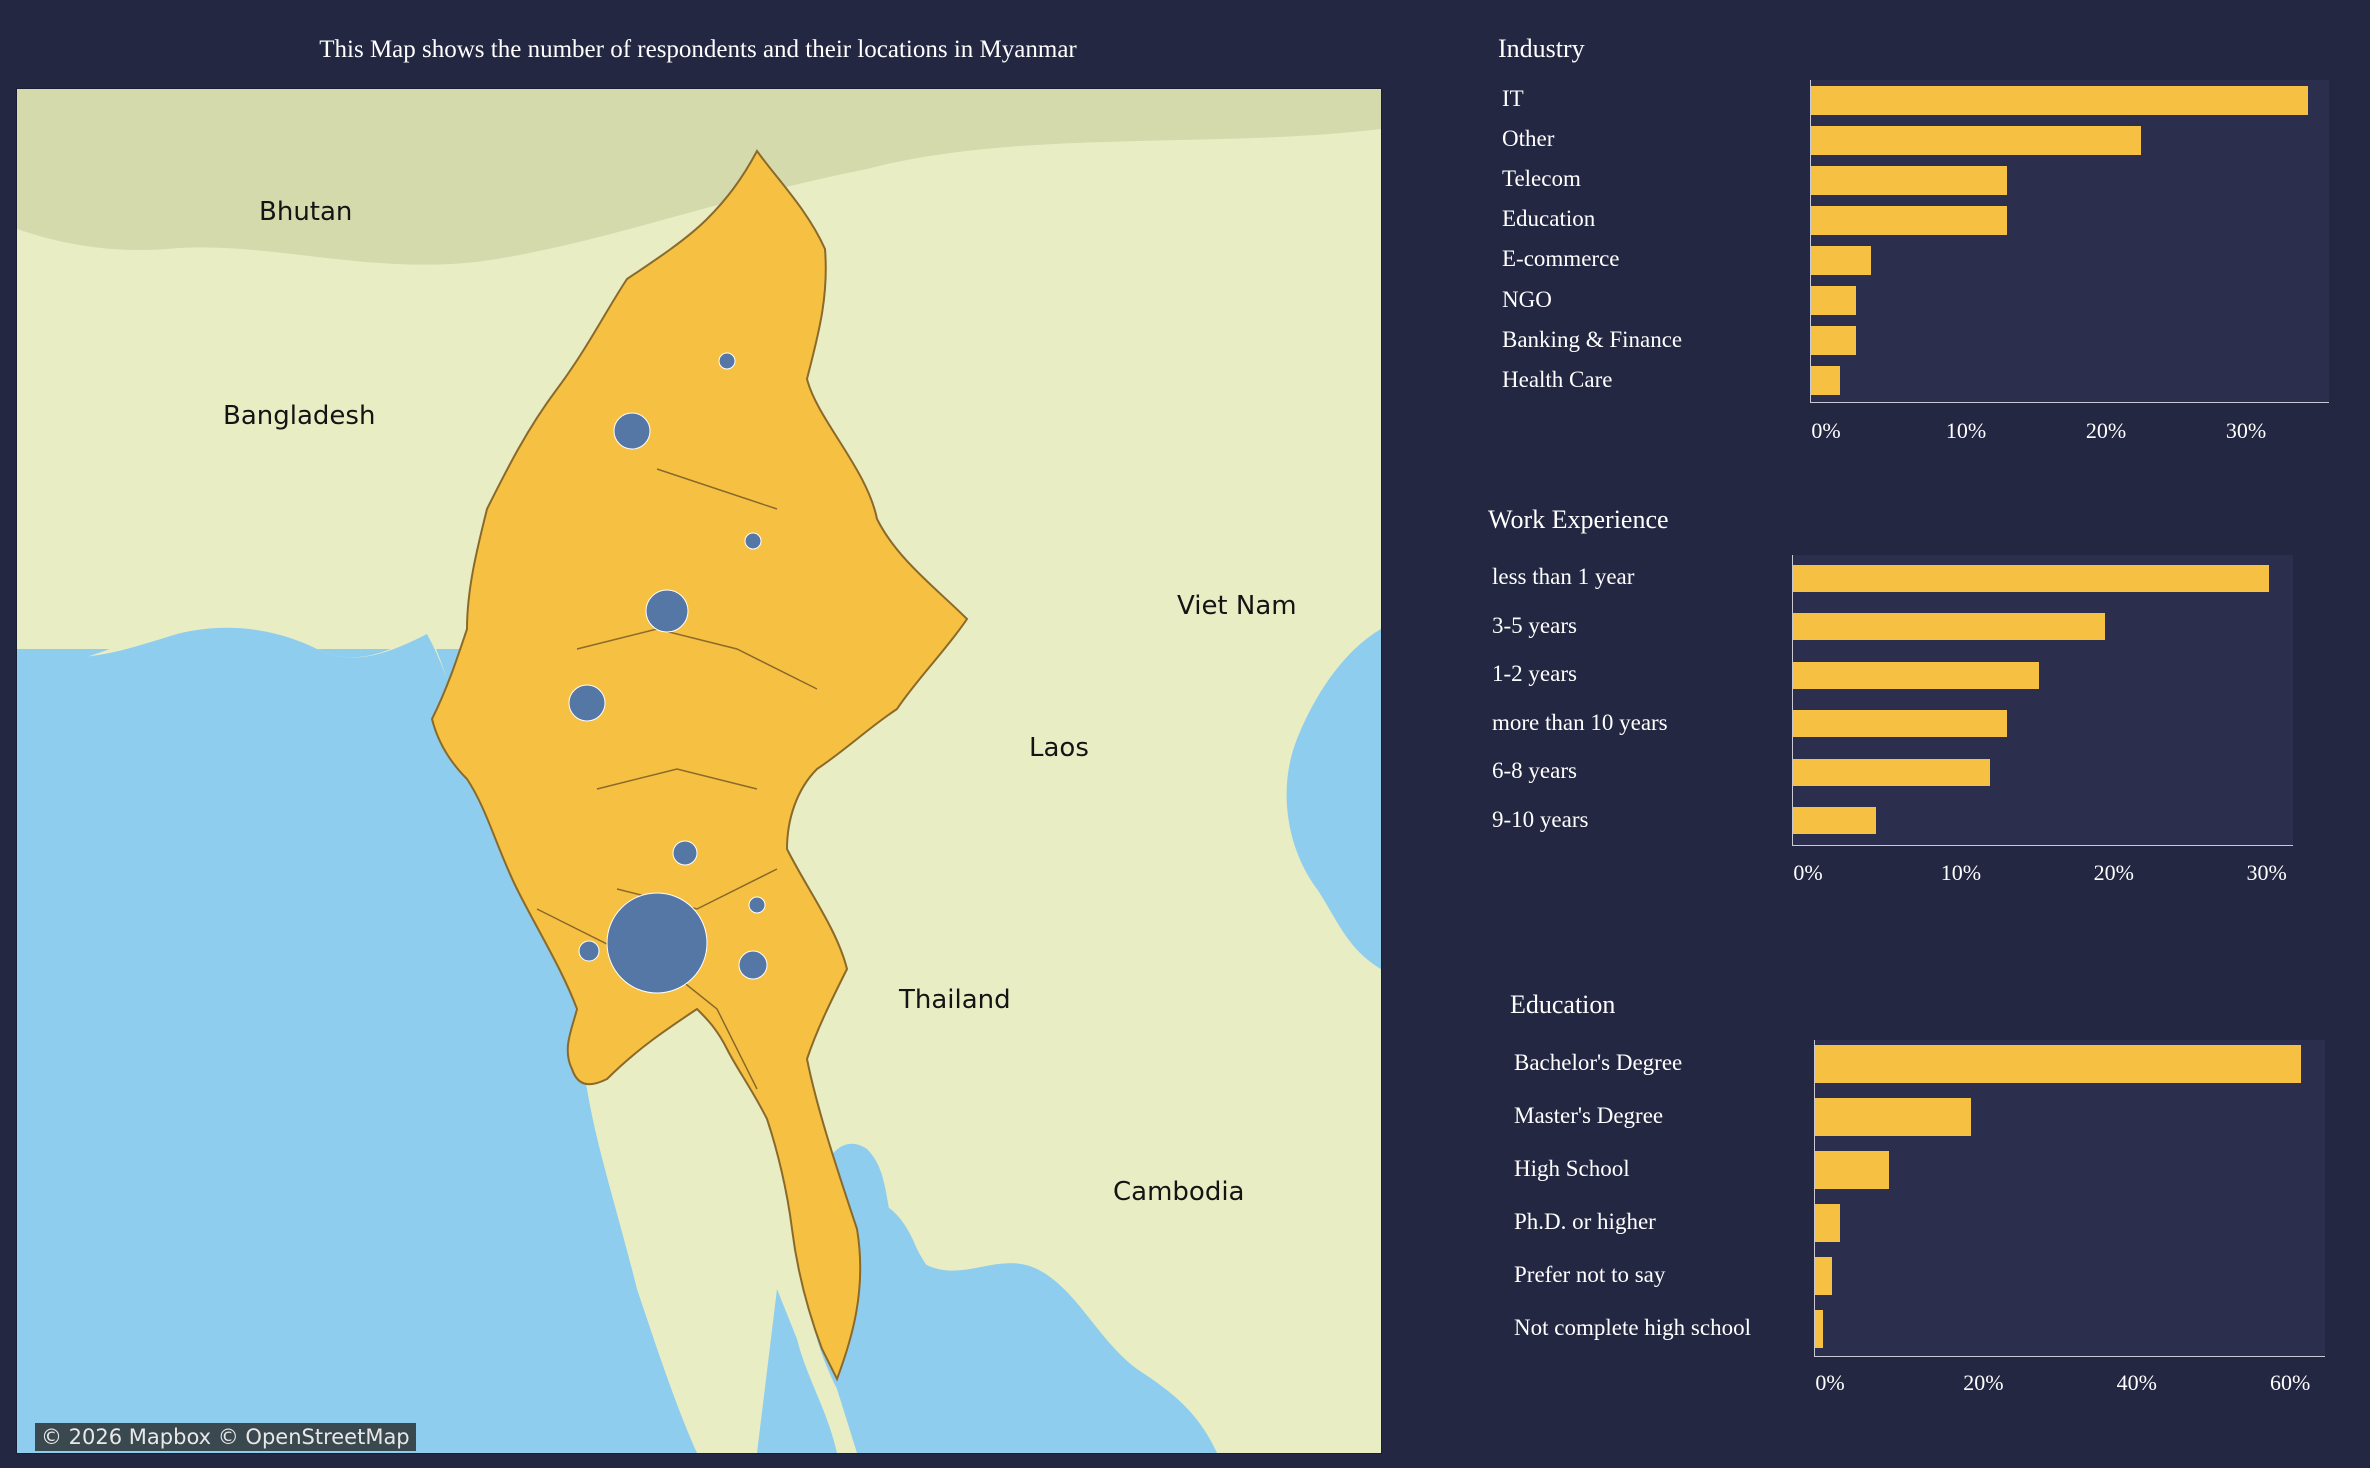 The image size is (2370, 1468). What do you see at coordinates (589, 951) in the screenshot?
I see `bubble-ayeyarwady` at bounding box center [589, 951].